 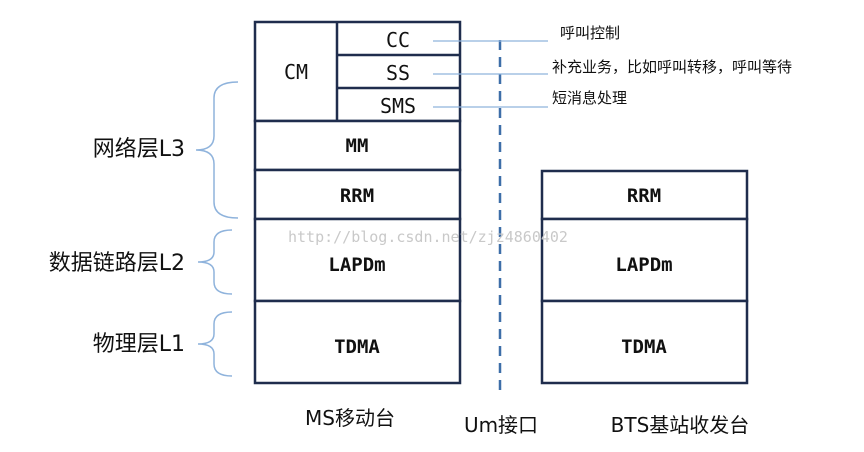 What do you see at coordinates (139, 149) in the screenshot?
I see `layer-l3-label: 网络层L3` at bounding box center [139, 149].